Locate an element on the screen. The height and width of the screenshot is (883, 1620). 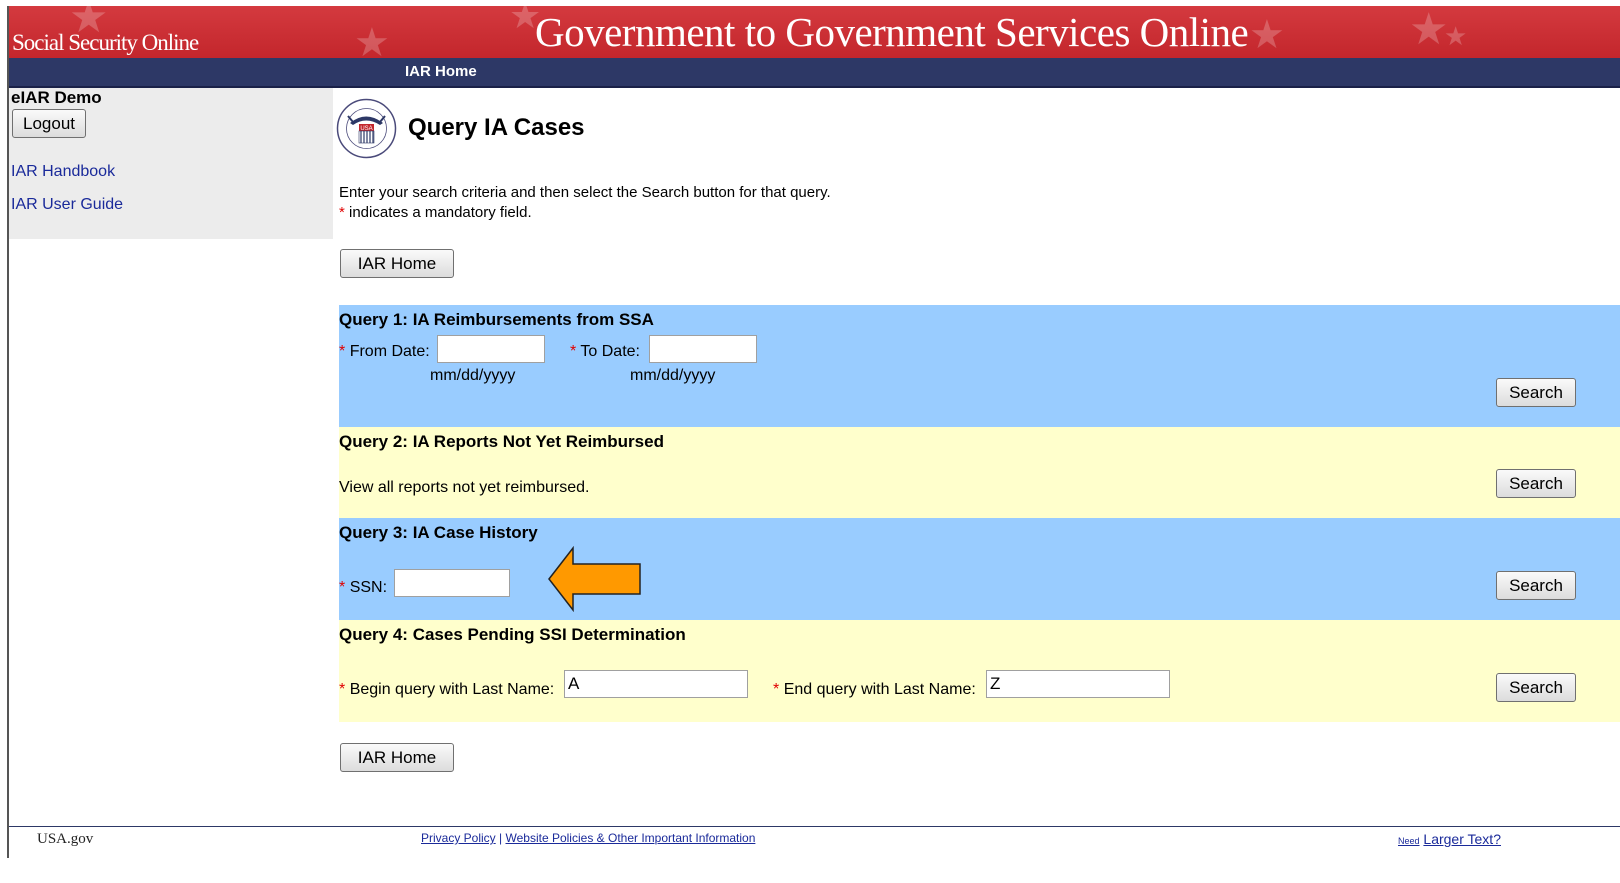
nav-link-iar-home: IAR Home is located at coordinates (441, 71).